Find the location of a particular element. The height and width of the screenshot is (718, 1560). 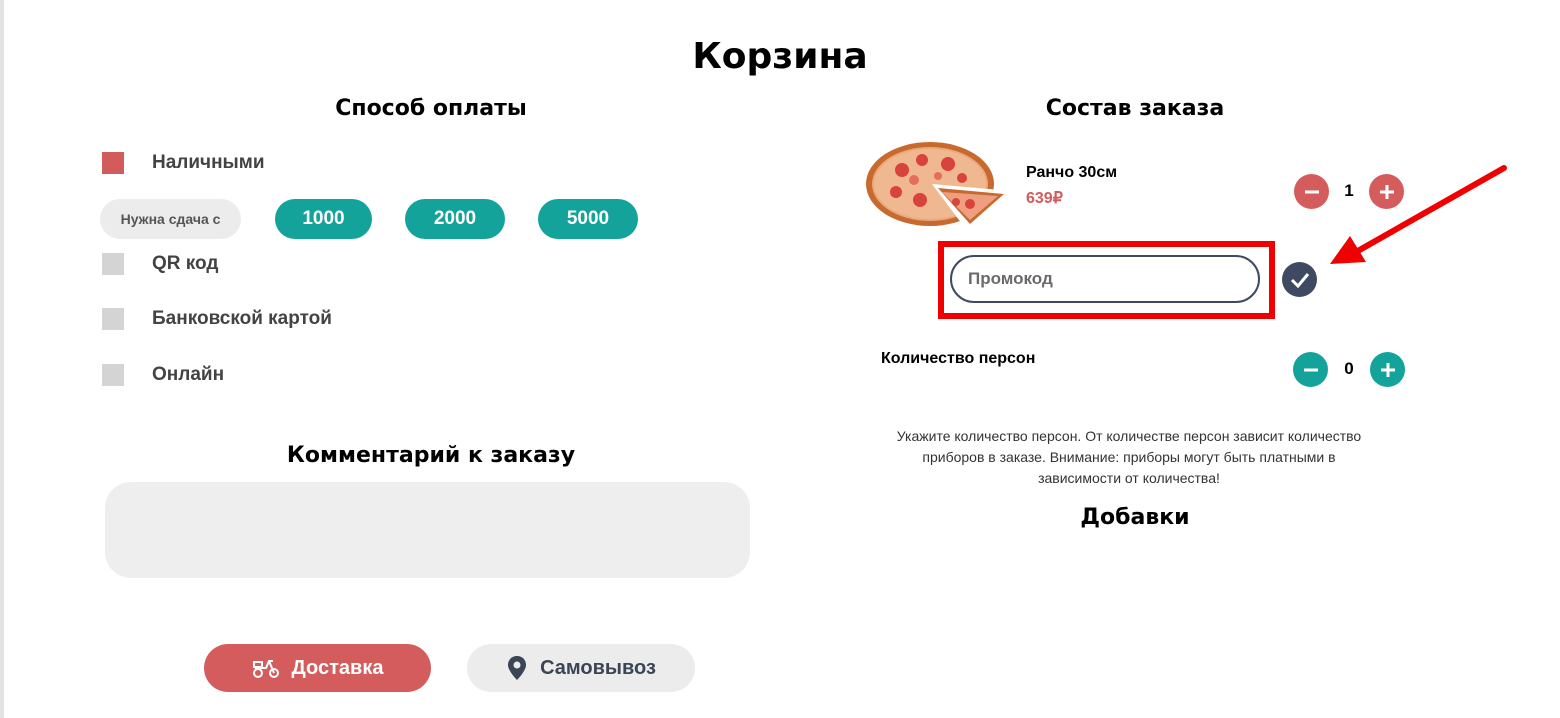

persons-count: 0 is located at coordinates (1349, 368).